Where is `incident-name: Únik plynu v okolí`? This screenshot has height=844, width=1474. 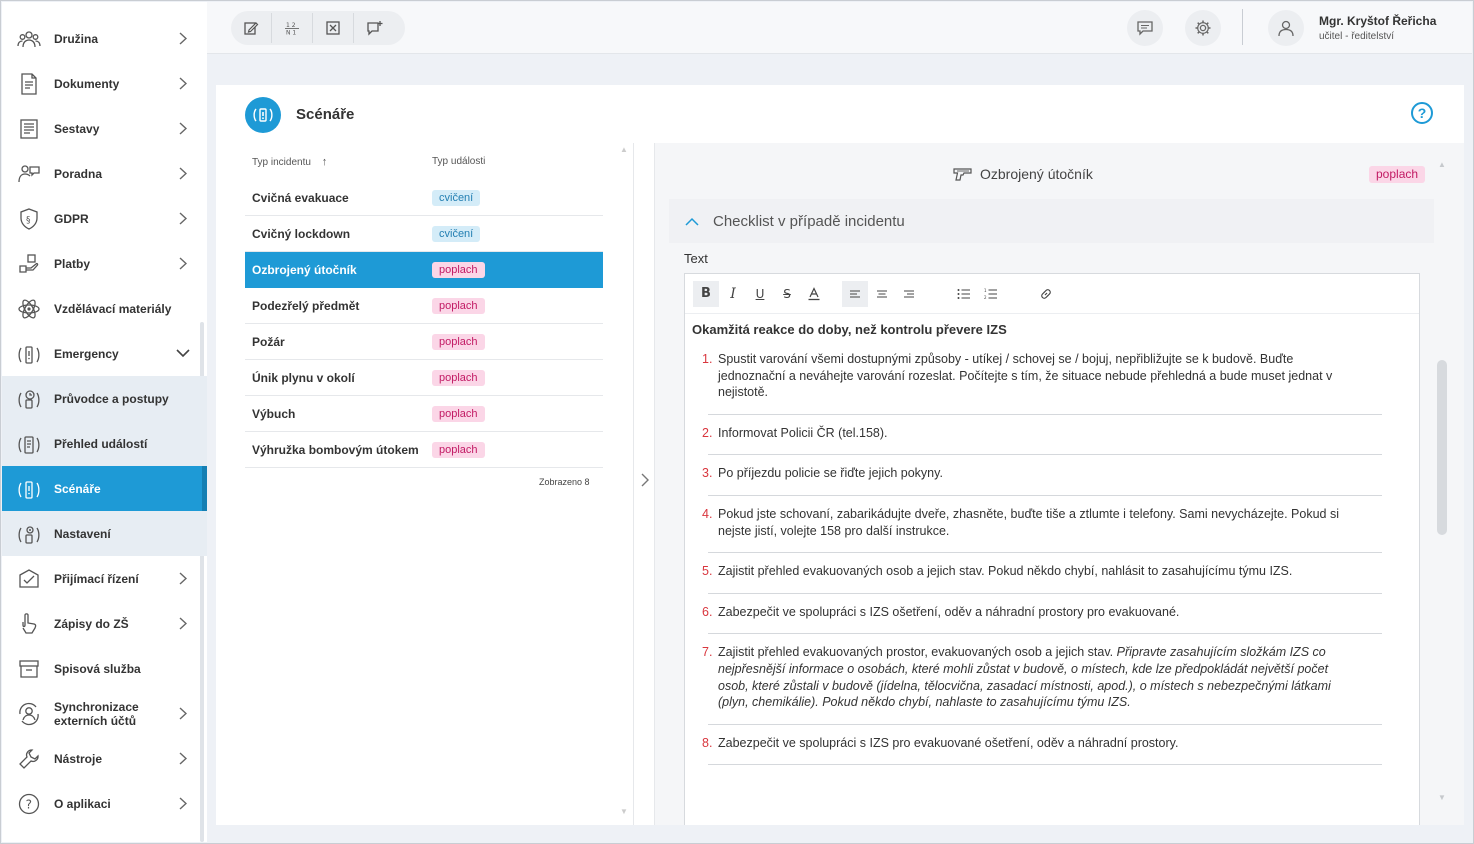 incident-name: Únik plynu v okolí is located at coordinates (303, 378).